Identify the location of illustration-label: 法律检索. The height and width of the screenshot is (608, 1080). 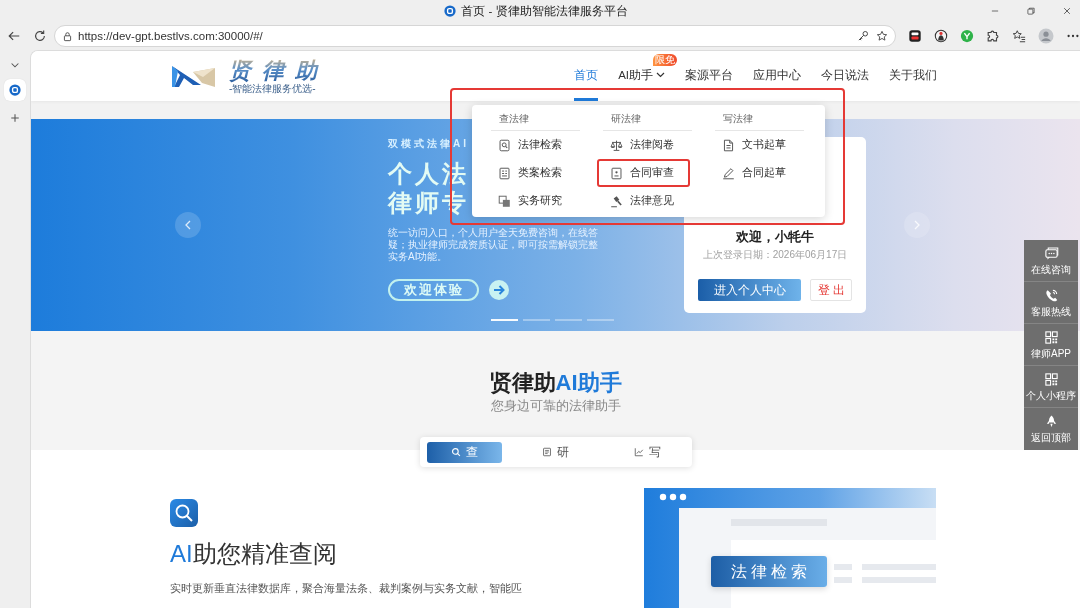
(769, 571).